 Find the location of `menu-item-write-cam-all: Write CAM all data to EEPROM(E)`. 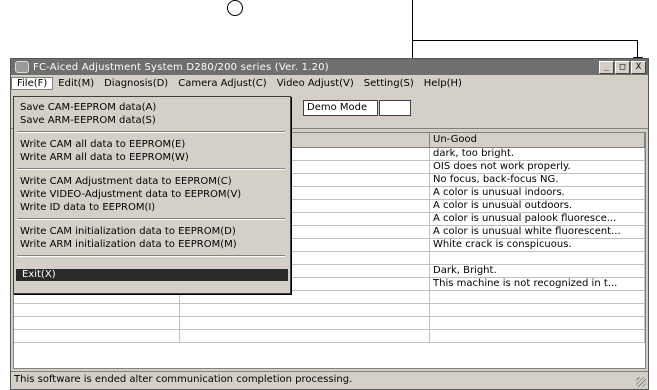

menu-item-write-cam-all: Write CAM all data to EEPROM(E) is located at coordinates (102, 145).